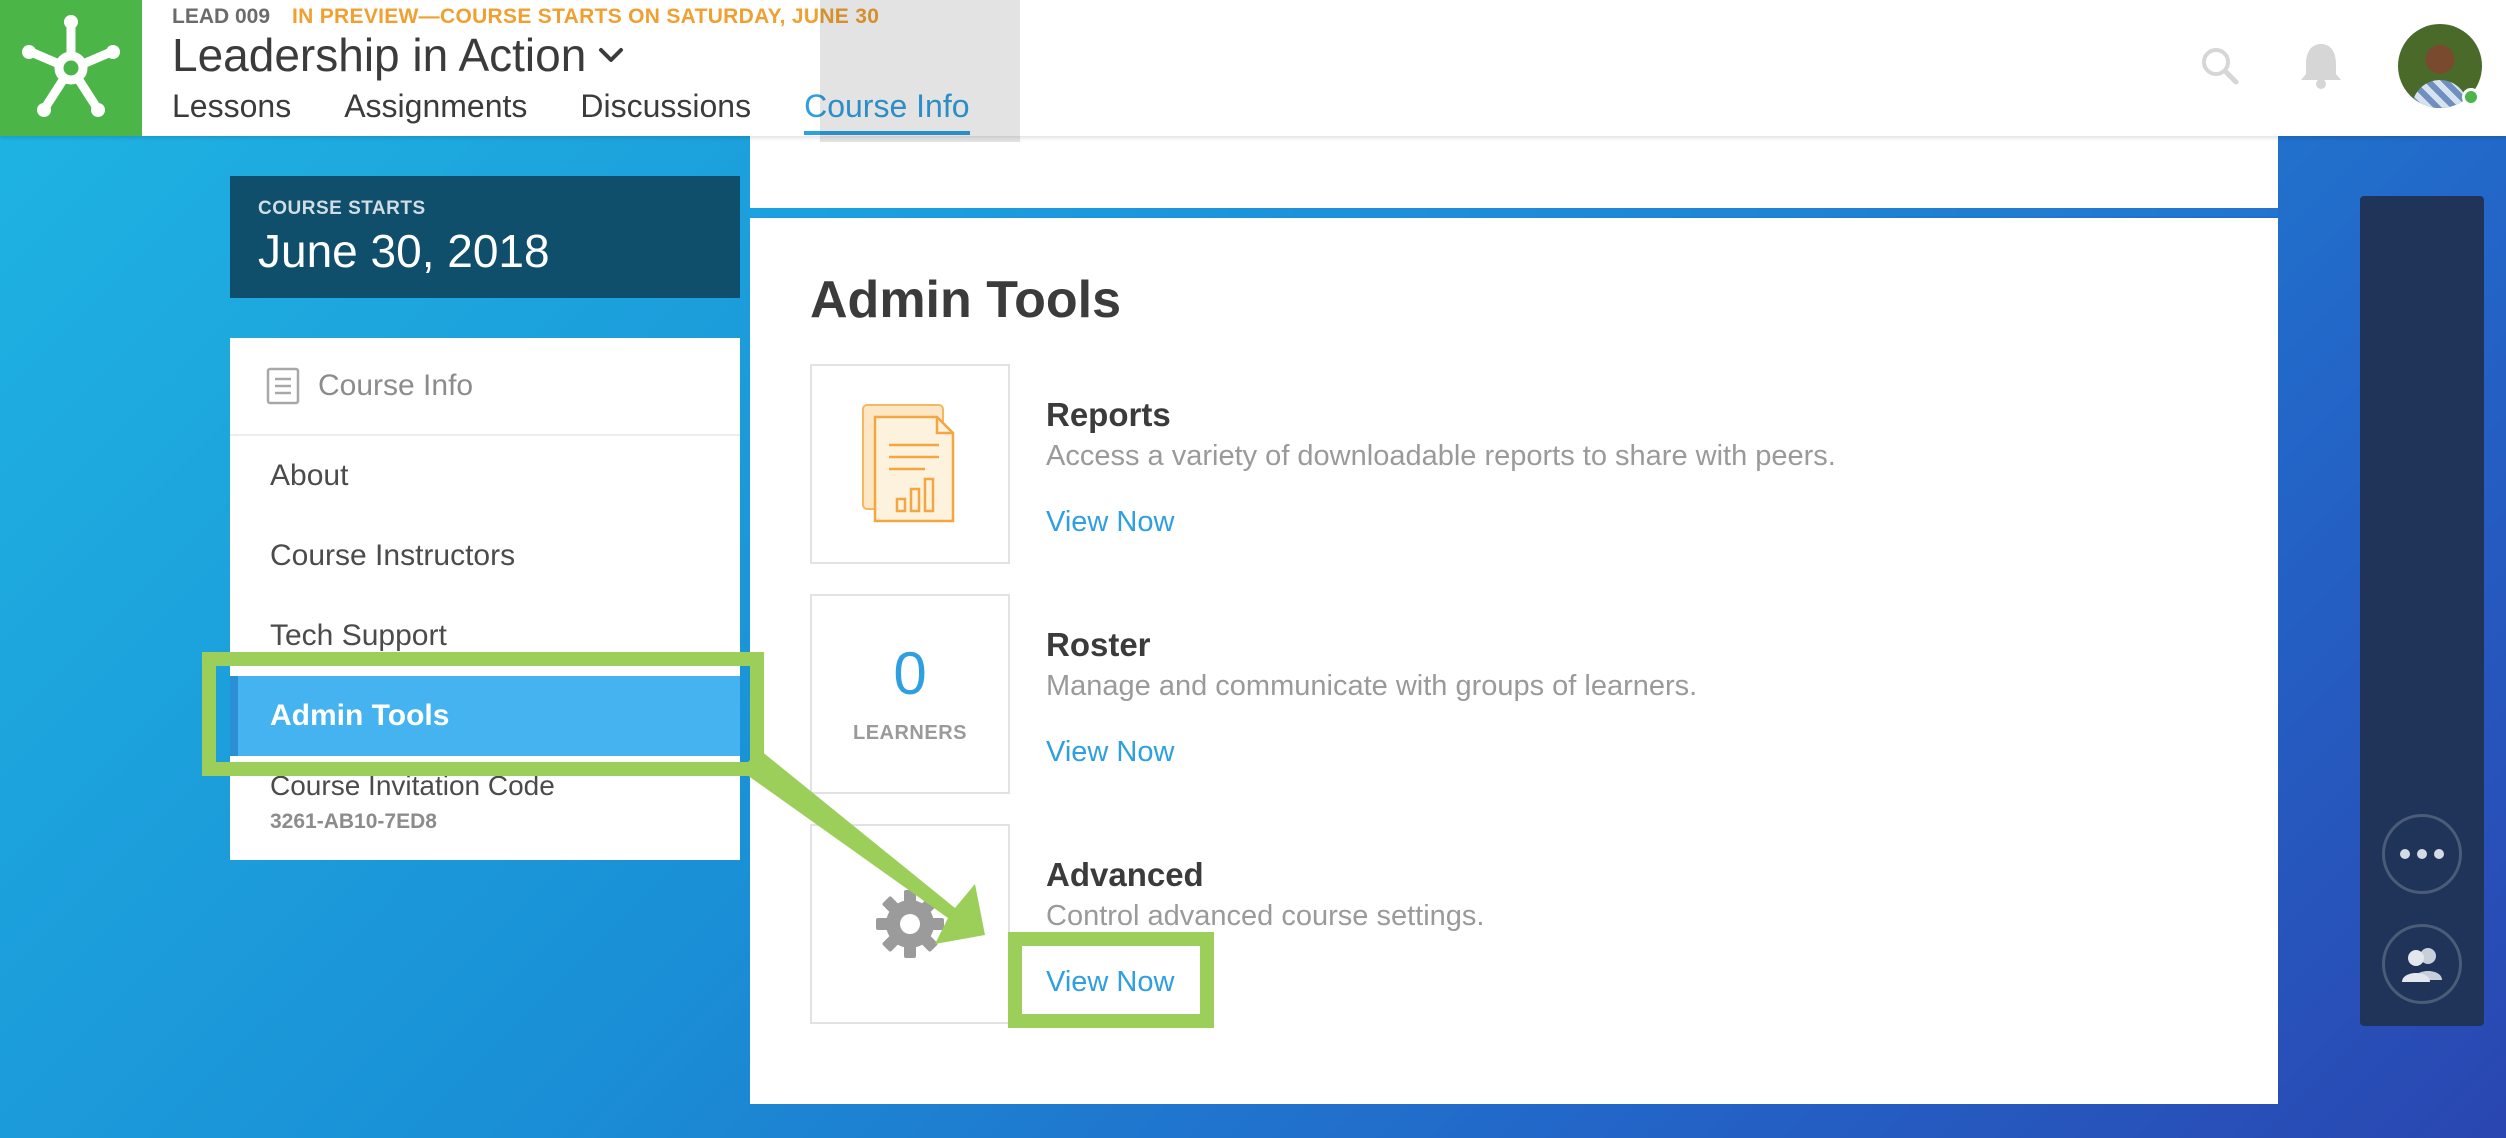 The width and height of the screenshot is (2506, 1138). I want to click on course-title: Leadership in Action, so click(379, 55).